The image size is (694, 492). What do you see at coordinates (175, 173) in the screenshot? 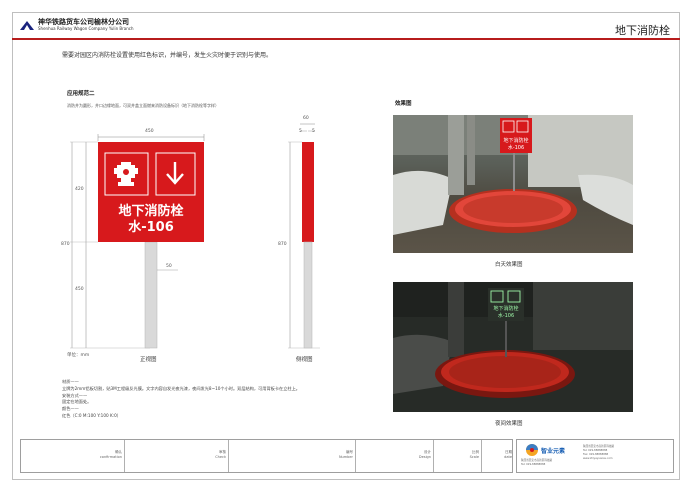
I see `down-arrow-icon` at bounding box center [175, 173].